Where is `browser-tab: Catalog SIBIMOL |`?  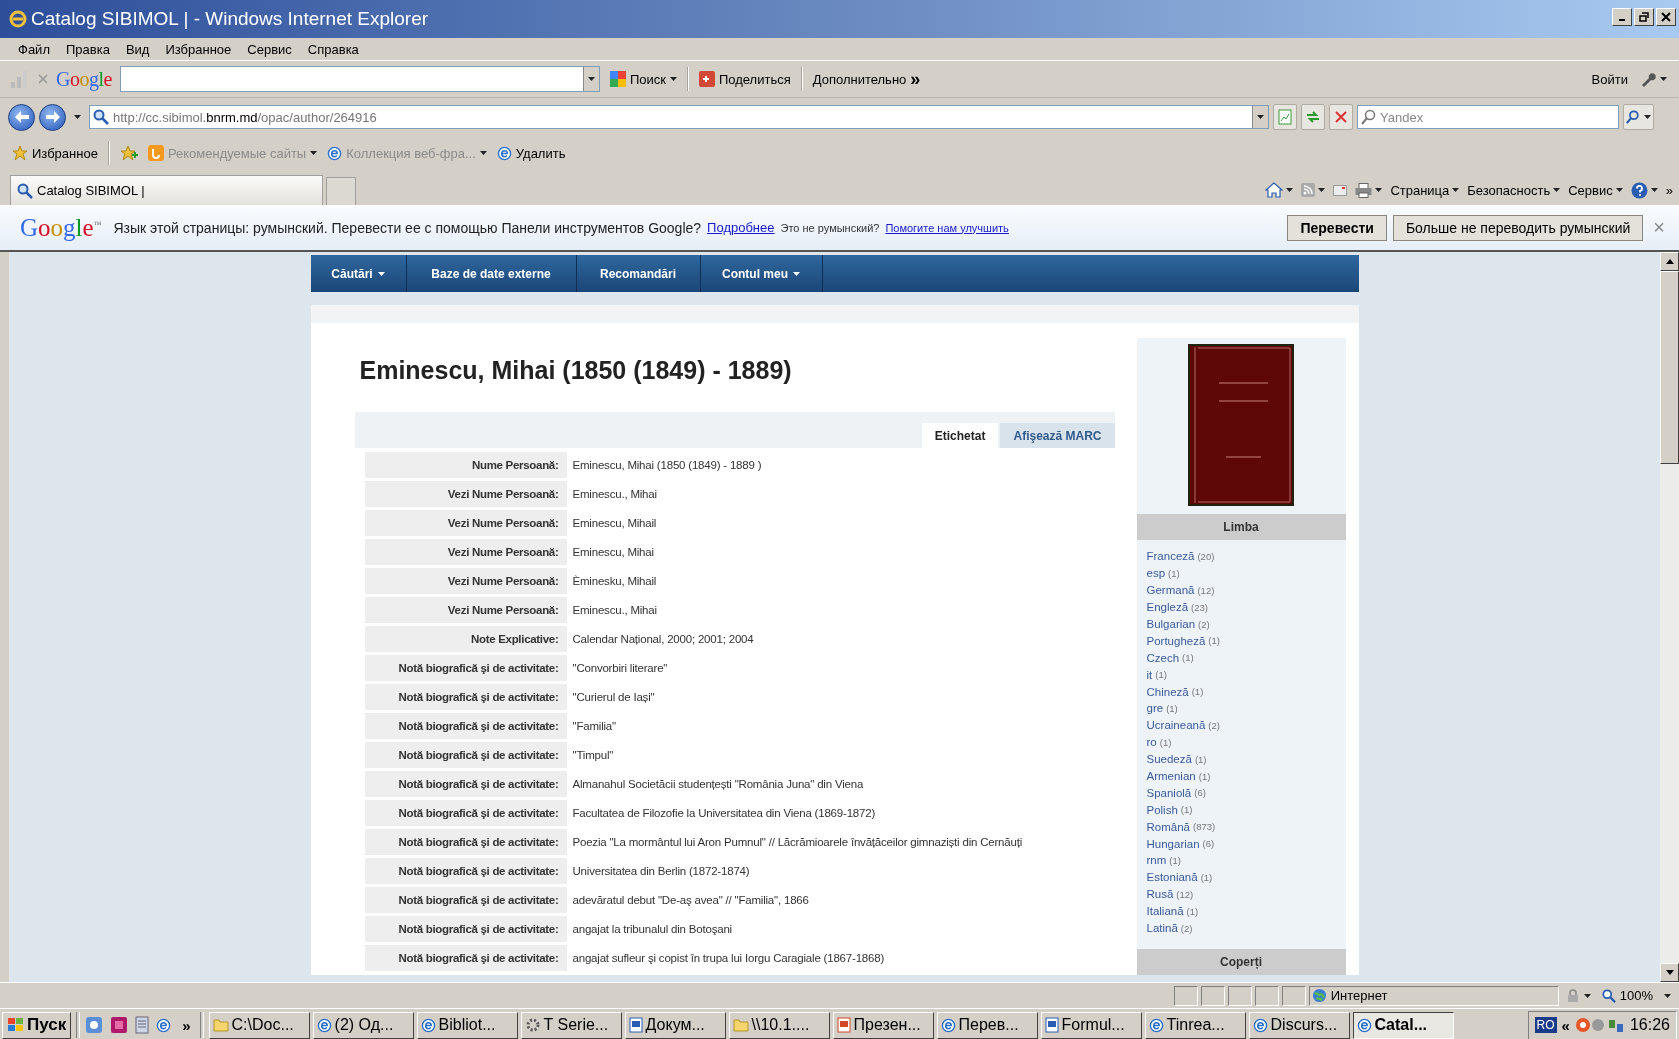 browser-tab: Catalog SIBIMOL | is located at coordinates (166, 190).